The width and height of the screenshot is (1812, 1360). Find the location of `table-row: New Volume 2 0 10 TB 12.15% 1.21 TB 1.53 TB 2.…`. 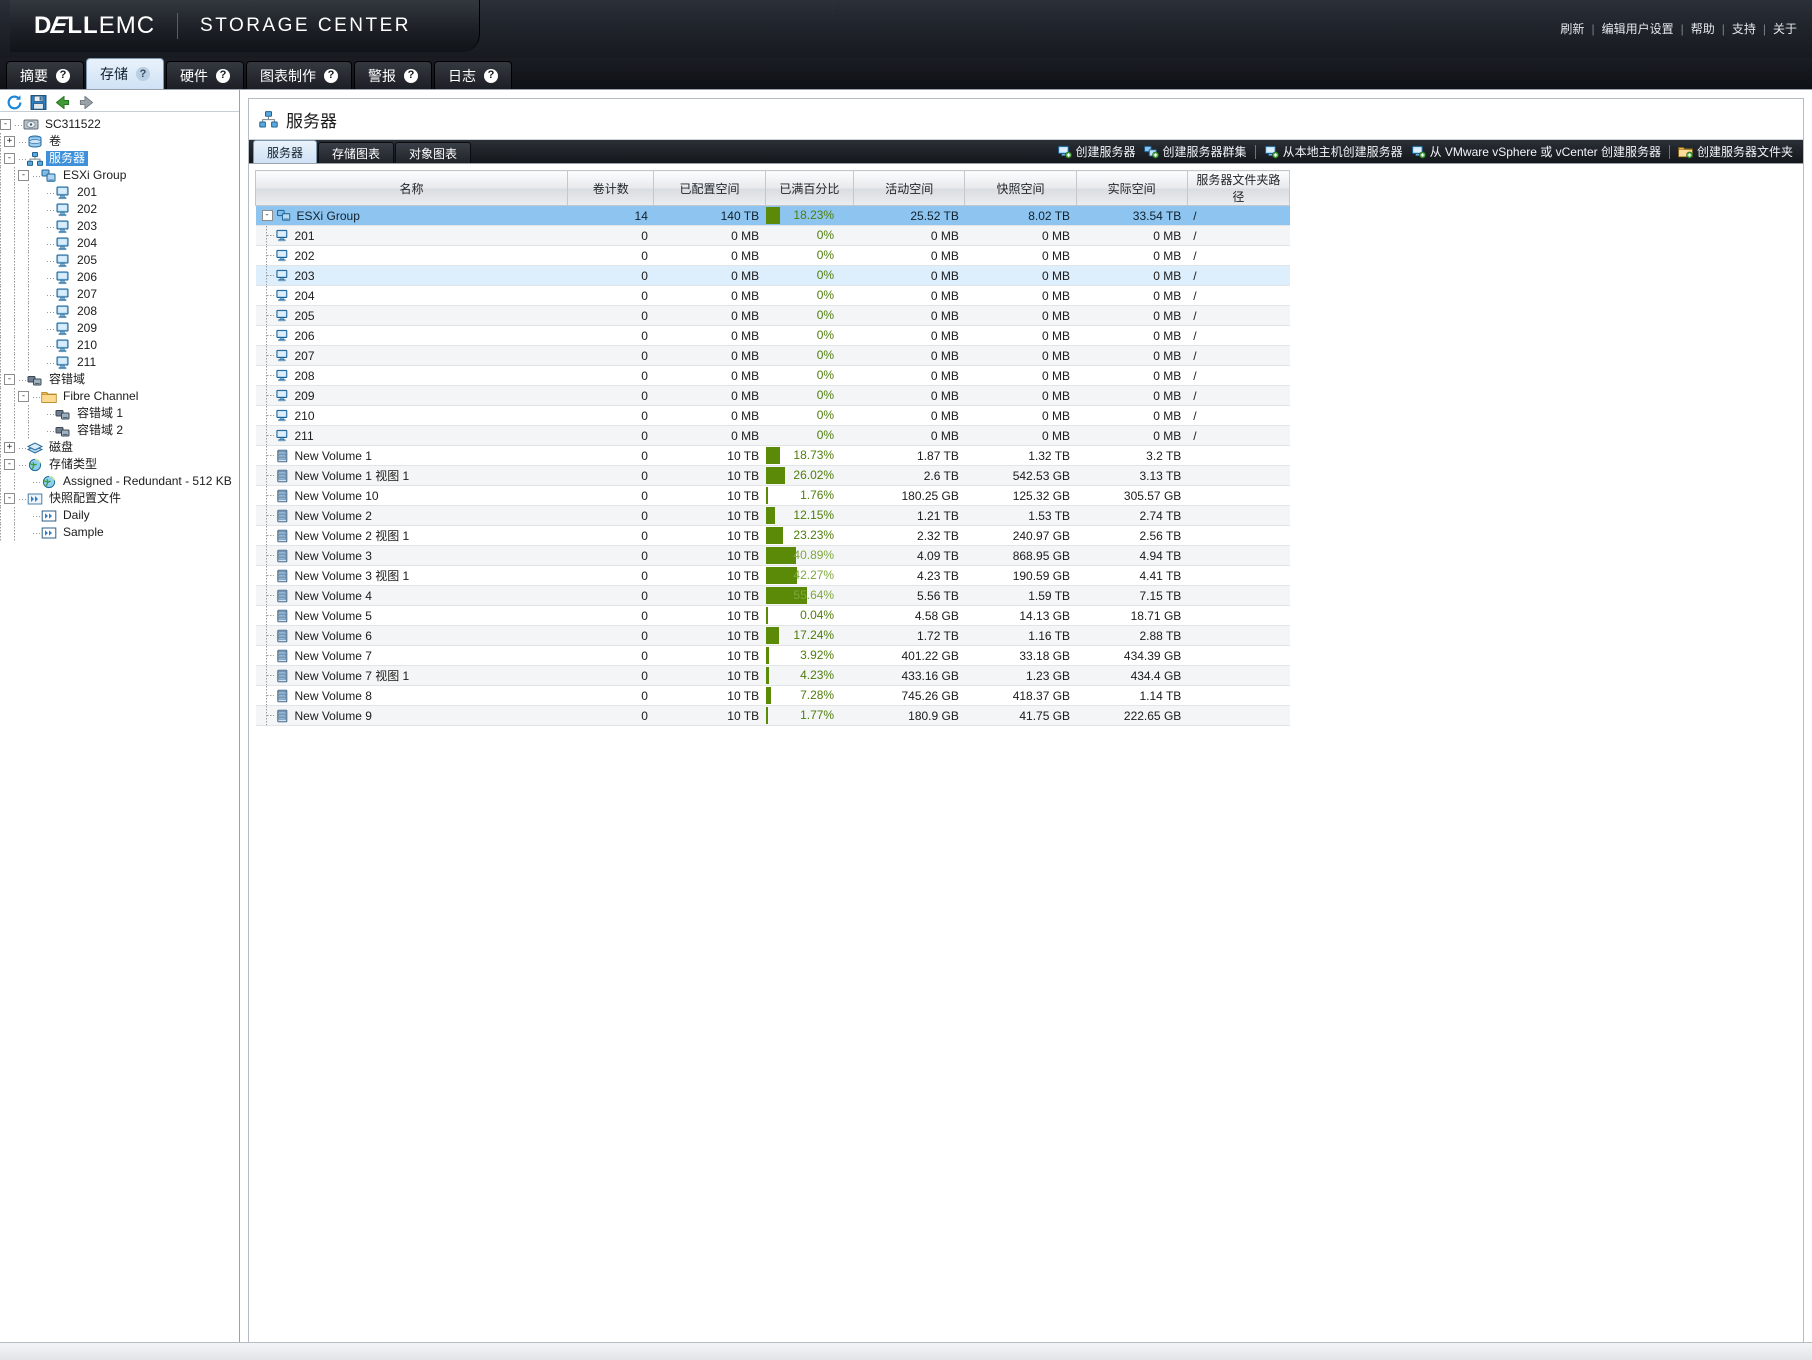

table-row: New Volume 2 0 10 TB 12.15% 1.21 TB 1.53 TB 2.… is located at coordinates (772, 515).